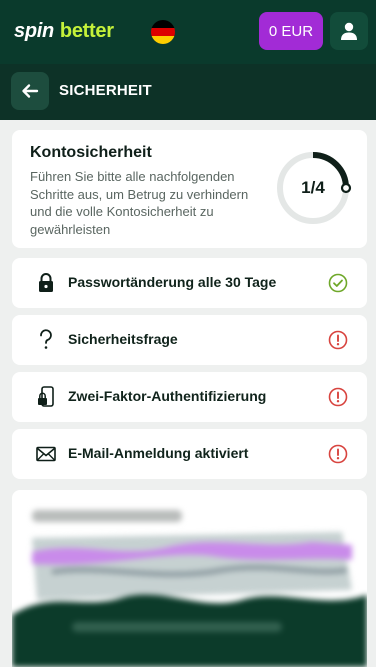 This screenshot has width=376, height=667. I want to click on account-button, so click(349, 31).